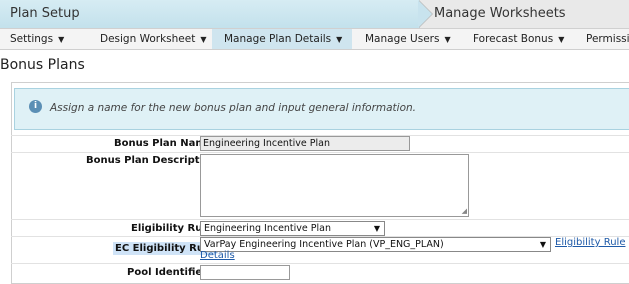  What do you see at coordinates (148, 39) in the screenshot?
I see `menu-label: Design Worksheet` at bounding box center [148, 39].